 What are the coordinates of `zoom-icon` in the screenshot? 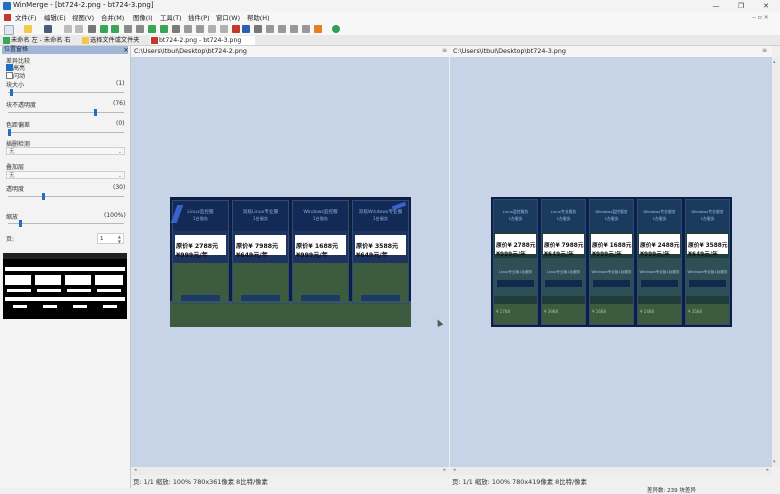 It's located at (258, 29).